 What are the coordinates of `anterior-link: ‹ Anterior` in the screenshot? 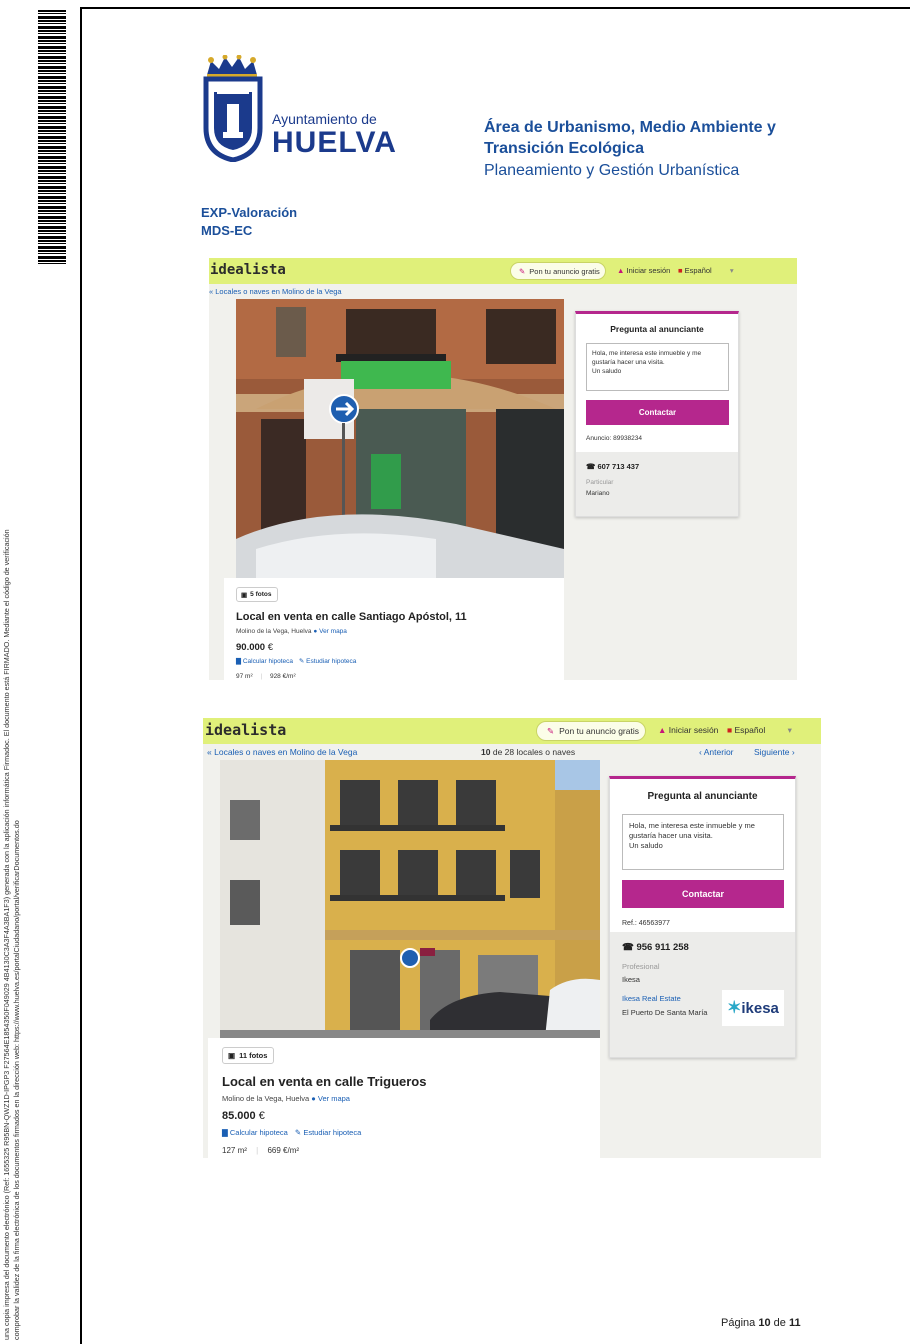 It's located at (716, 752).